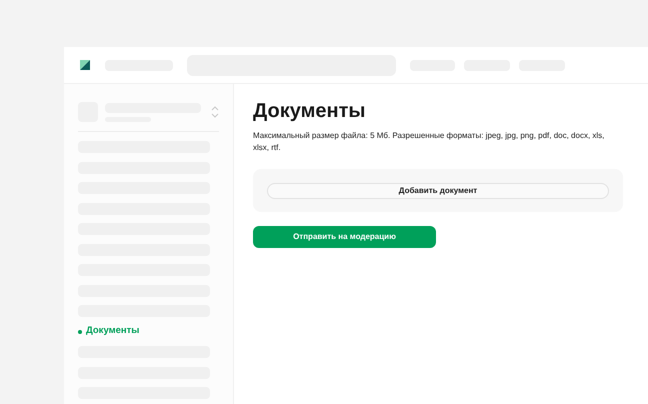 Image resolution: width=648 pixels, height=404 pixels. What do you see at coordinates (309, 111) in the screenshot?
I see `page-title: Документы` at bounding box center [309, 111].